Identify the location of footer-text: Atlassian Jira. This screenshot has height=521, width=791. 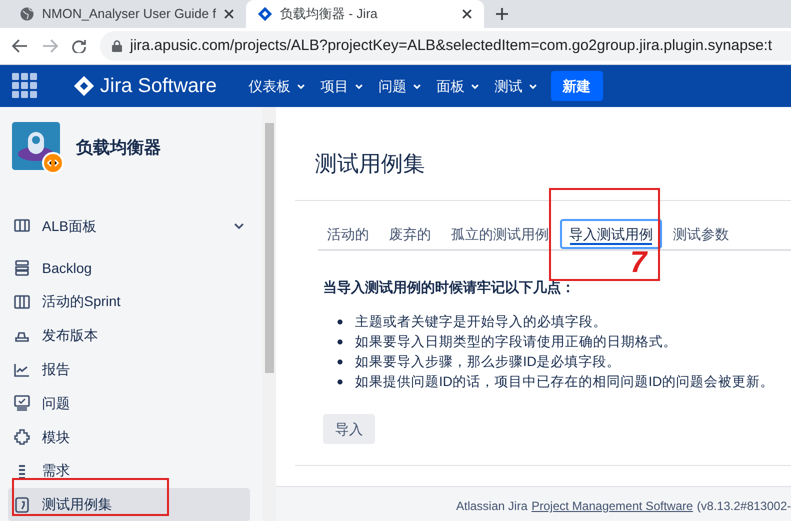
(492, 506).